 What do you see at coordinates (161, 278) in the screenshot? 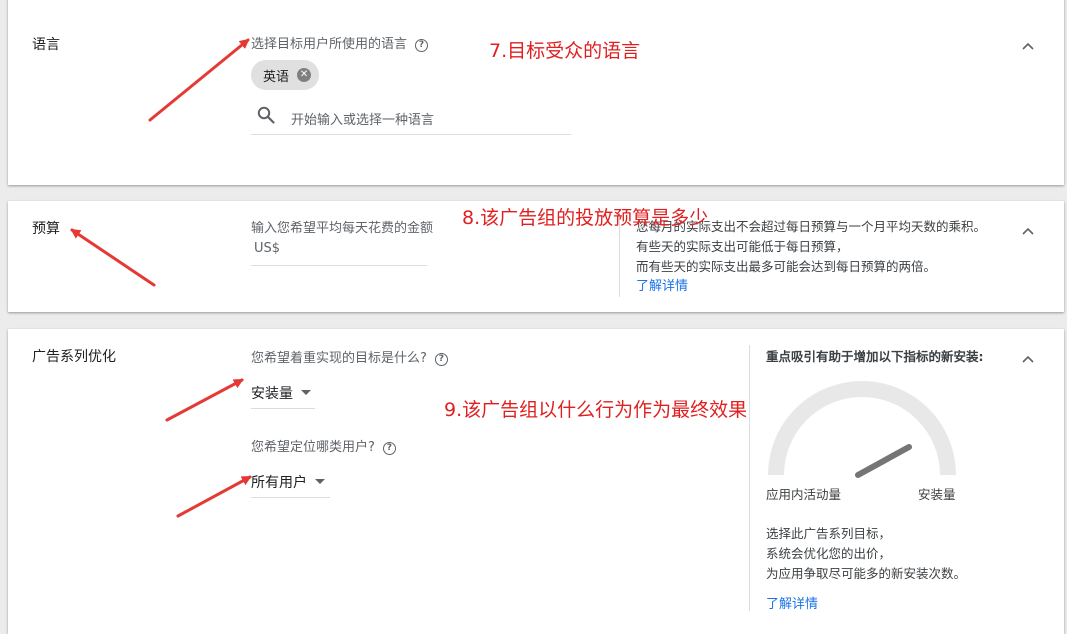
I see `annotation-arrows` at bounding box center [161, 278].